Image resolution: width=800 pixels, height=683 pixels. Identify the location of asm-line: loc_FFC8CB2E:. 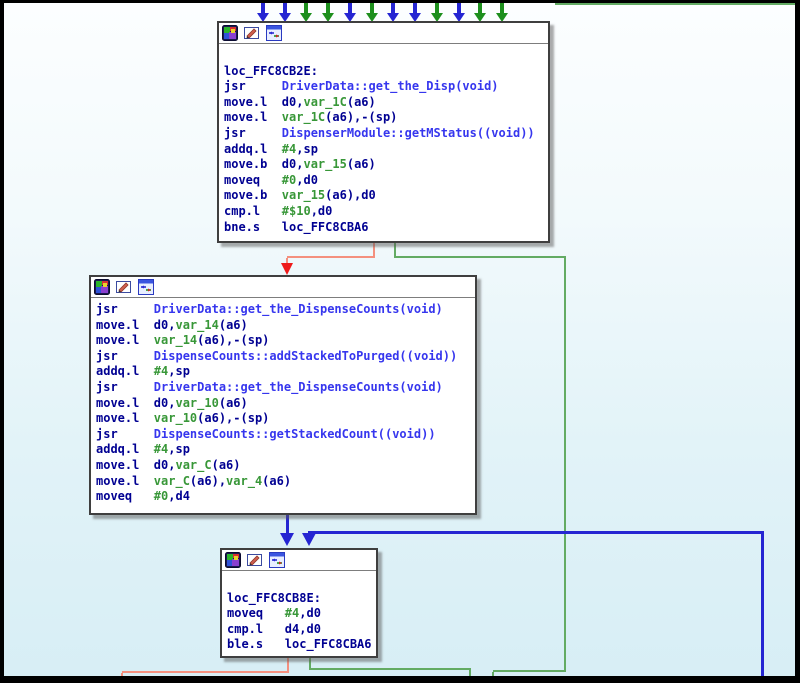
(386, 72).